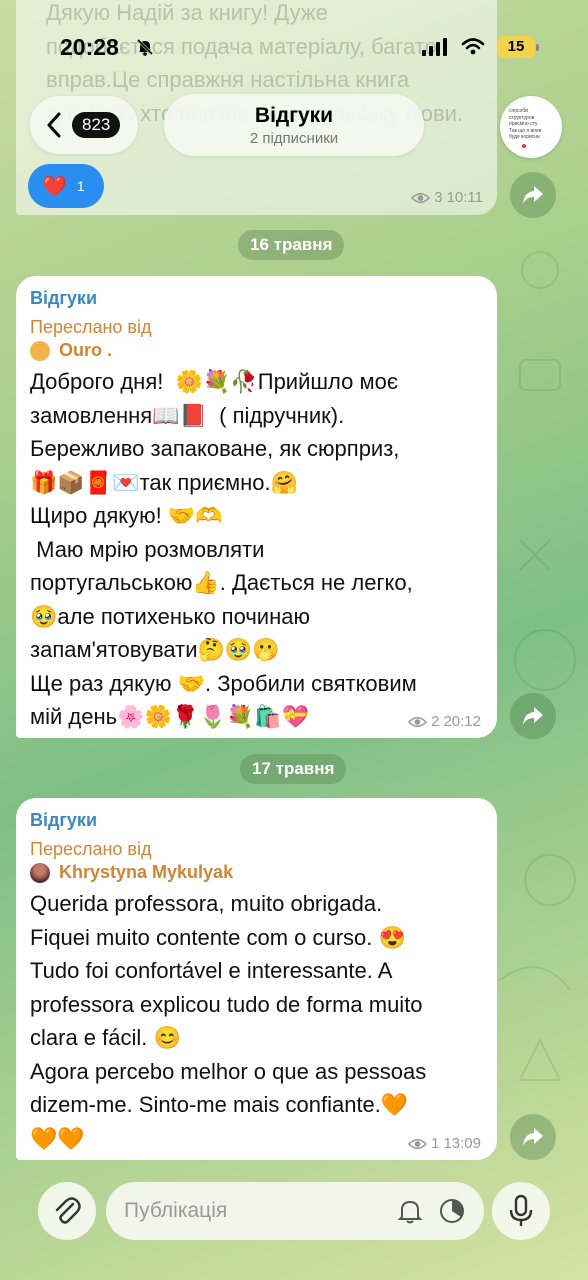 The height and width of the screenshot is (1280, 588). I want to click on schedule-timer-icon, so click(452, 1211).